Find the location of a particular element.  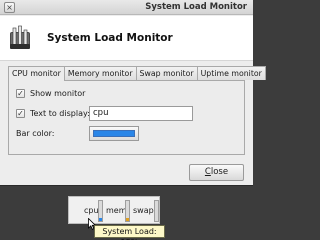

system-load-applet: cpu mem swap is located at coordinates (114, 210).